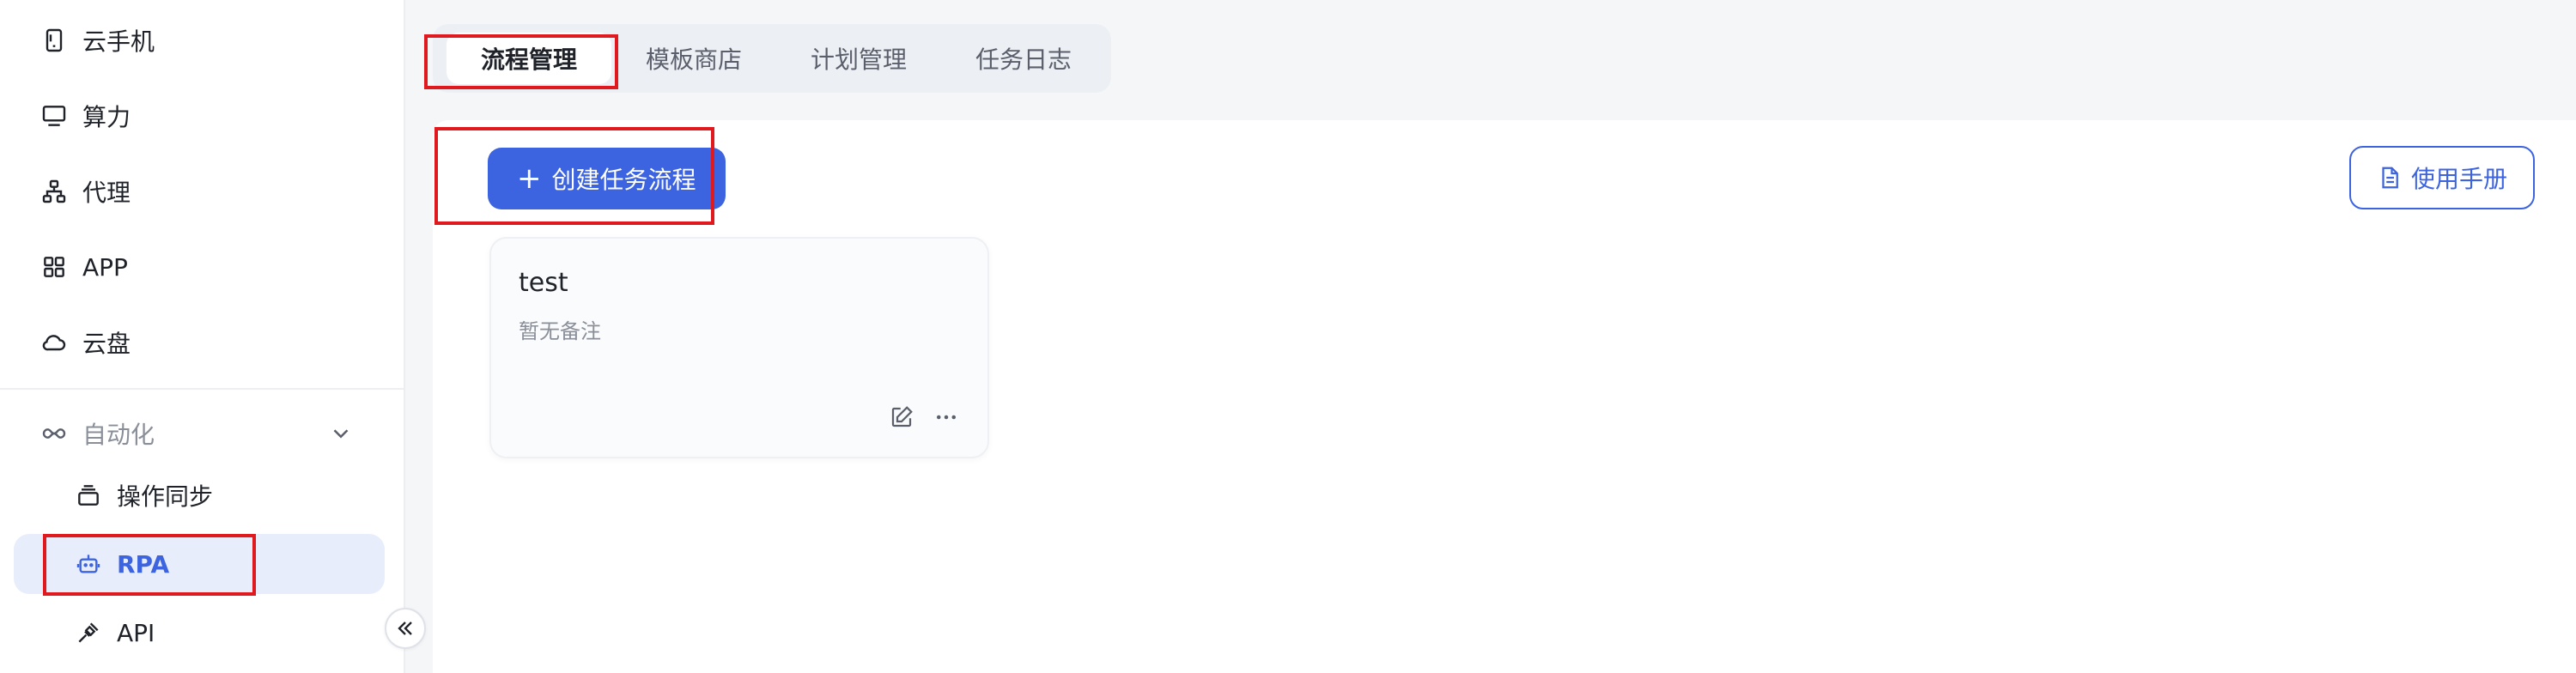 The image size is (2576, 673). Describe the element at coordinates (118, 435) in the screenshot. I see `sidebar-group-label: 自动化` at that location.